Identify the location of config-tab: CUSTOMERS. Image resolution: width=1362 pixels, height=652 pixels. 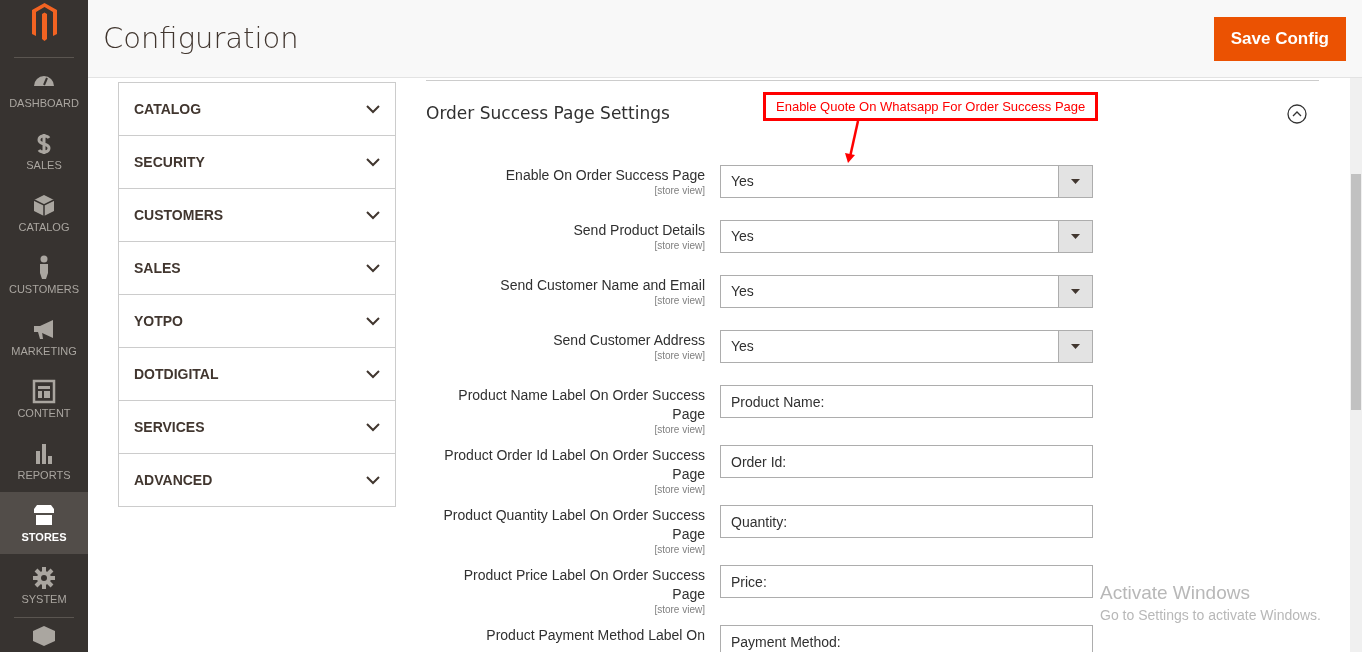
(257, 215).